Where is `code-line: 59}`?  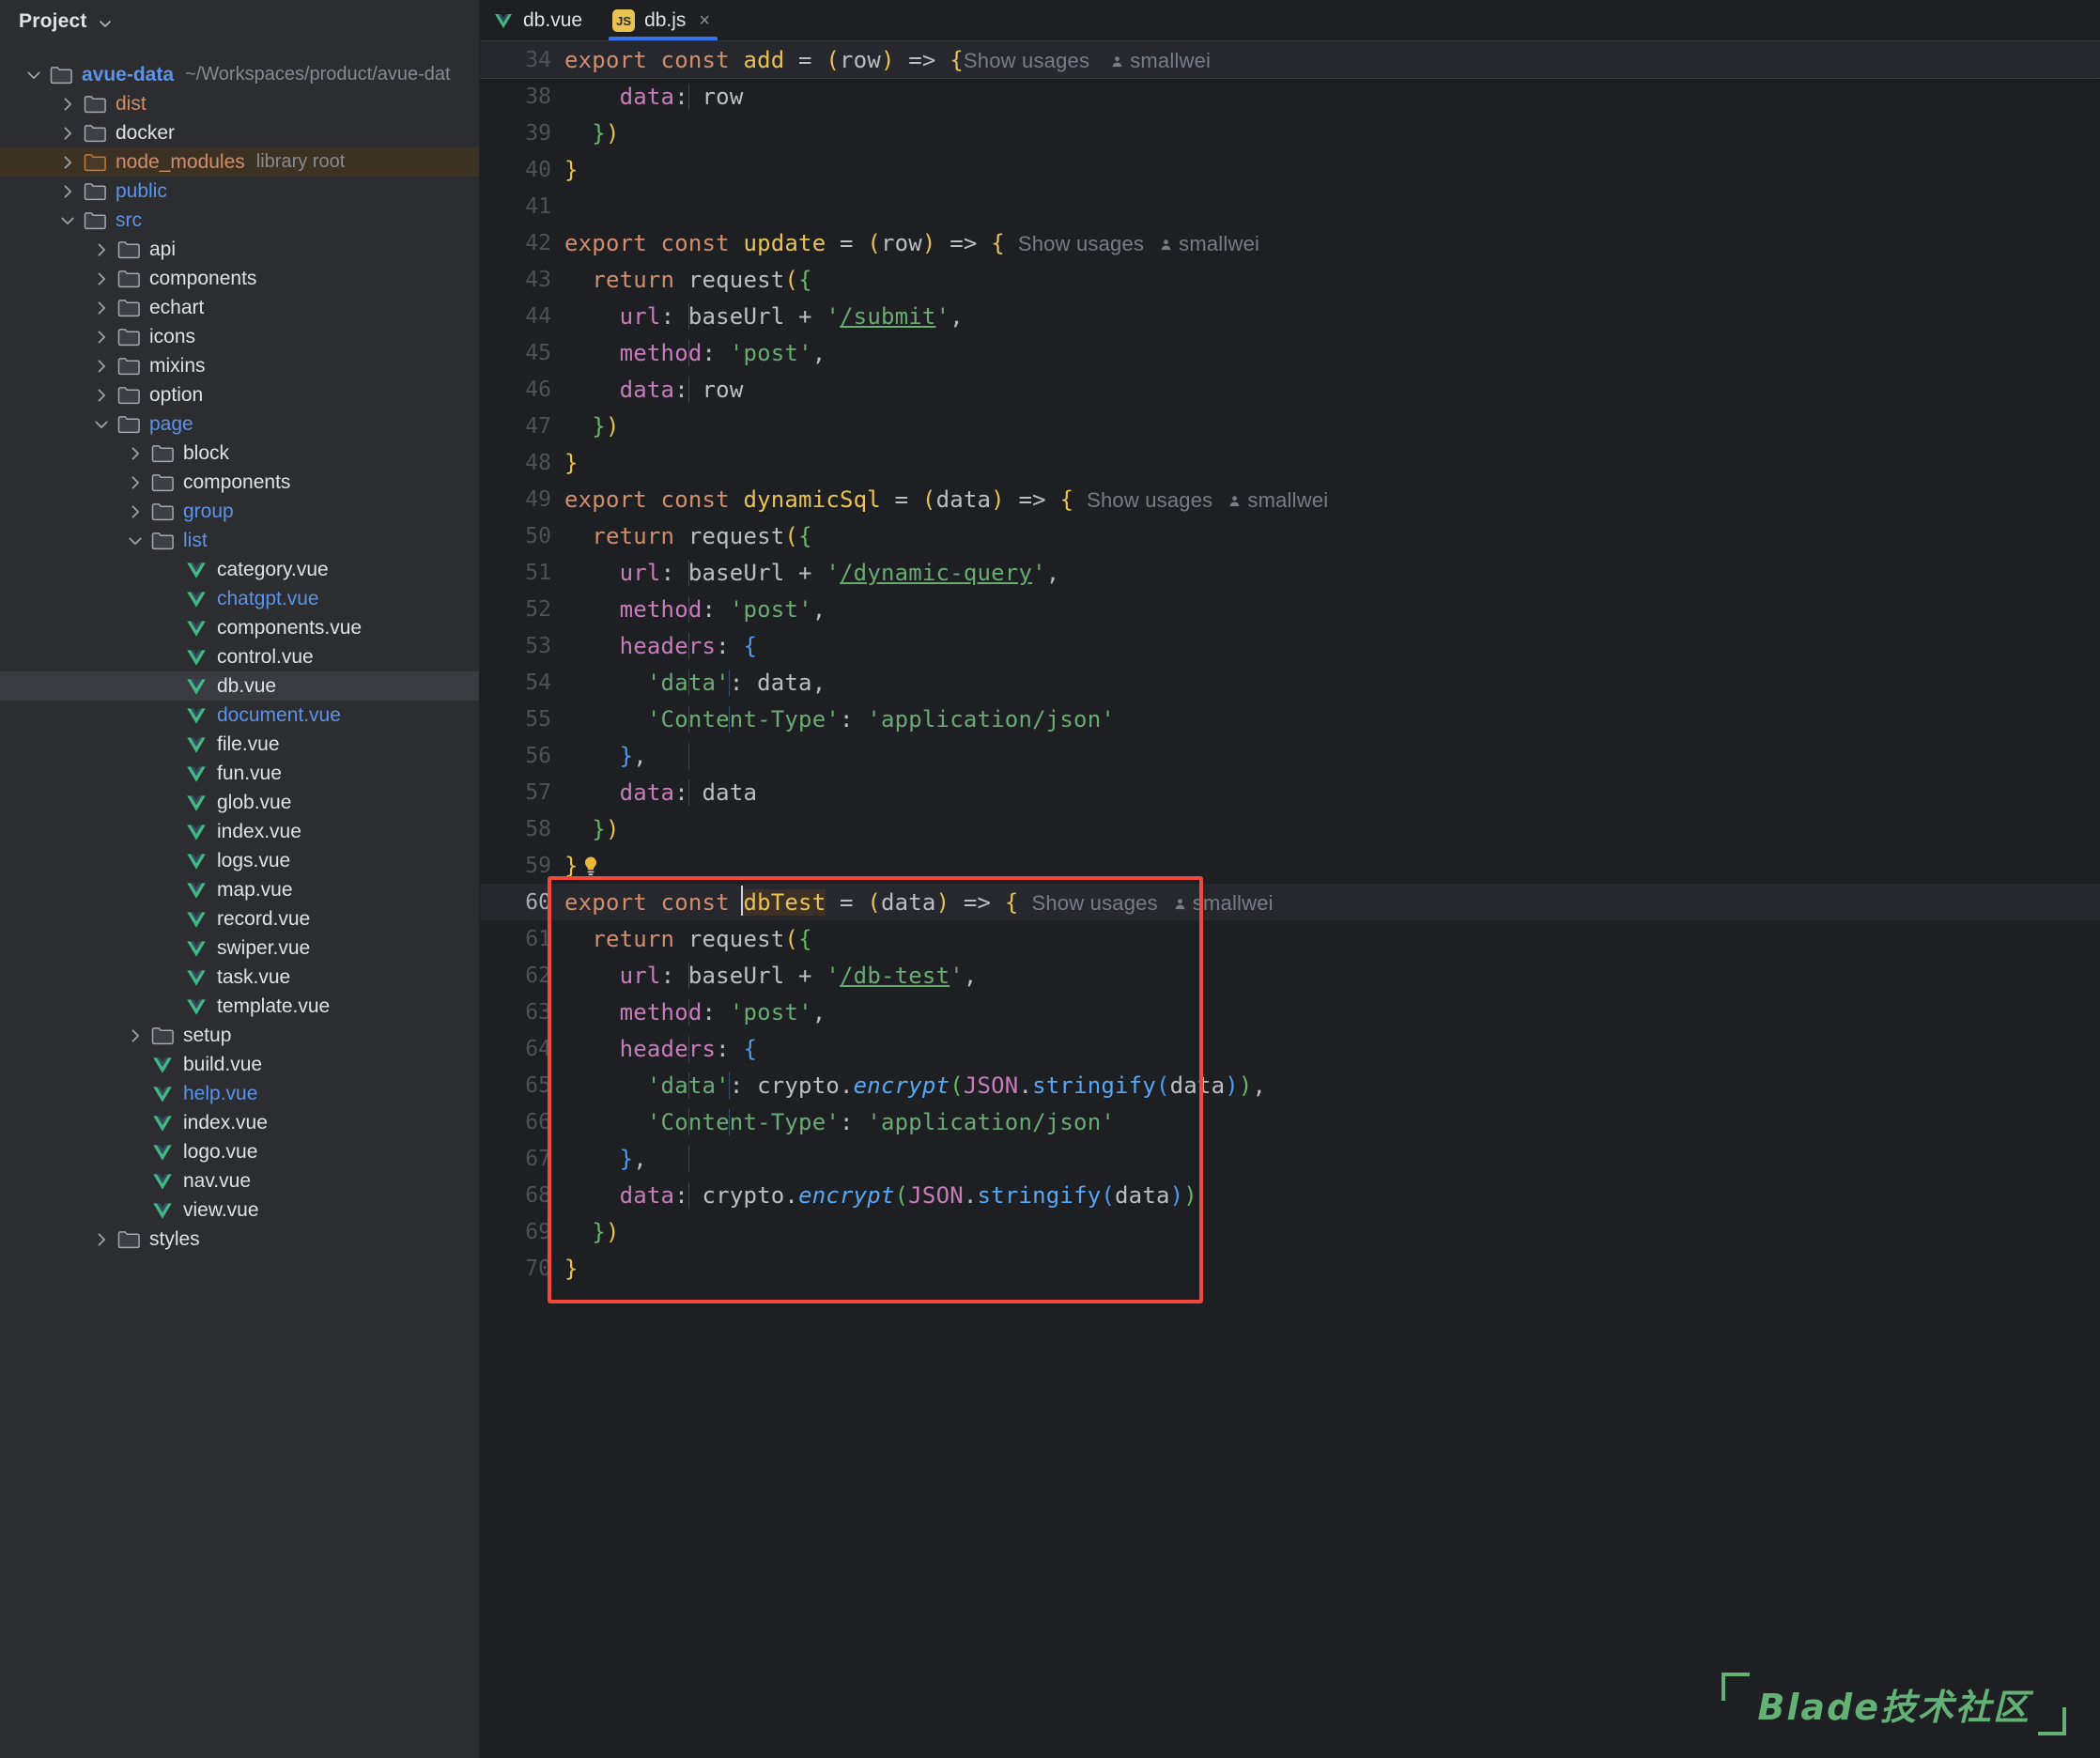
code-line: 59} is located at coordinates (1290, 865).